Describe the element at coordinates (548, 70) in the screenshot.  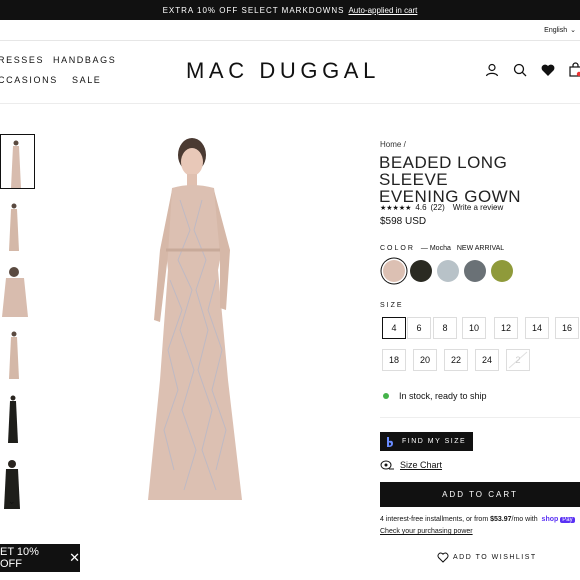
I see `heart-icon` at that location.